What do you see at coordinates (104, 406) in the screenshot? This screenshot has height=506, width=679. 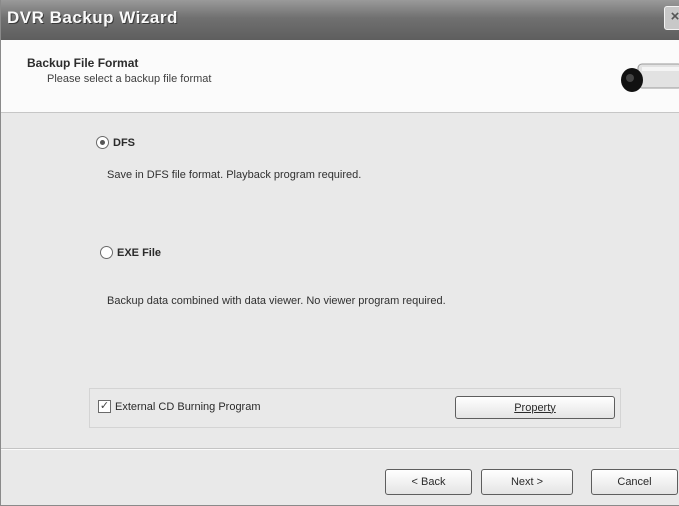 I see `external-cd-checkbox: ✓` at bounding box center [104, 406].